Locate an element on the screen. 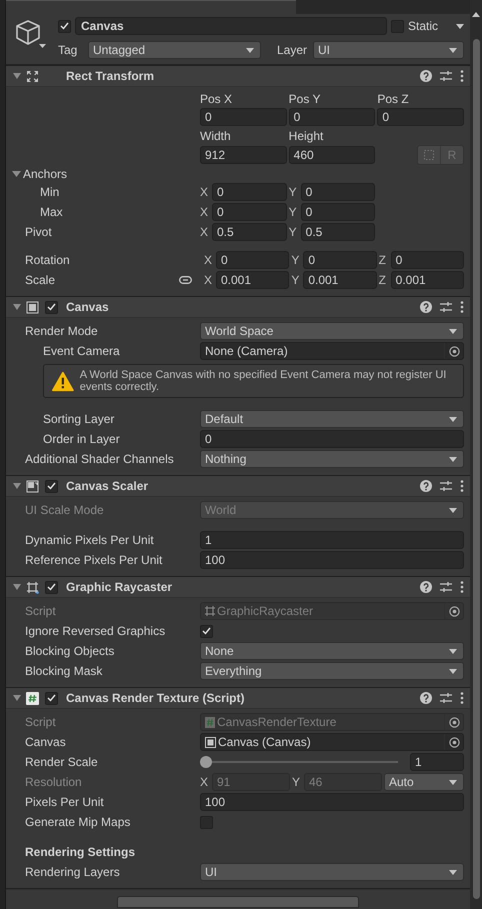 This screenshot has height=909, width=482. field-label: Dynamic Pixels Per Unit is located at coordinates (90, 540).